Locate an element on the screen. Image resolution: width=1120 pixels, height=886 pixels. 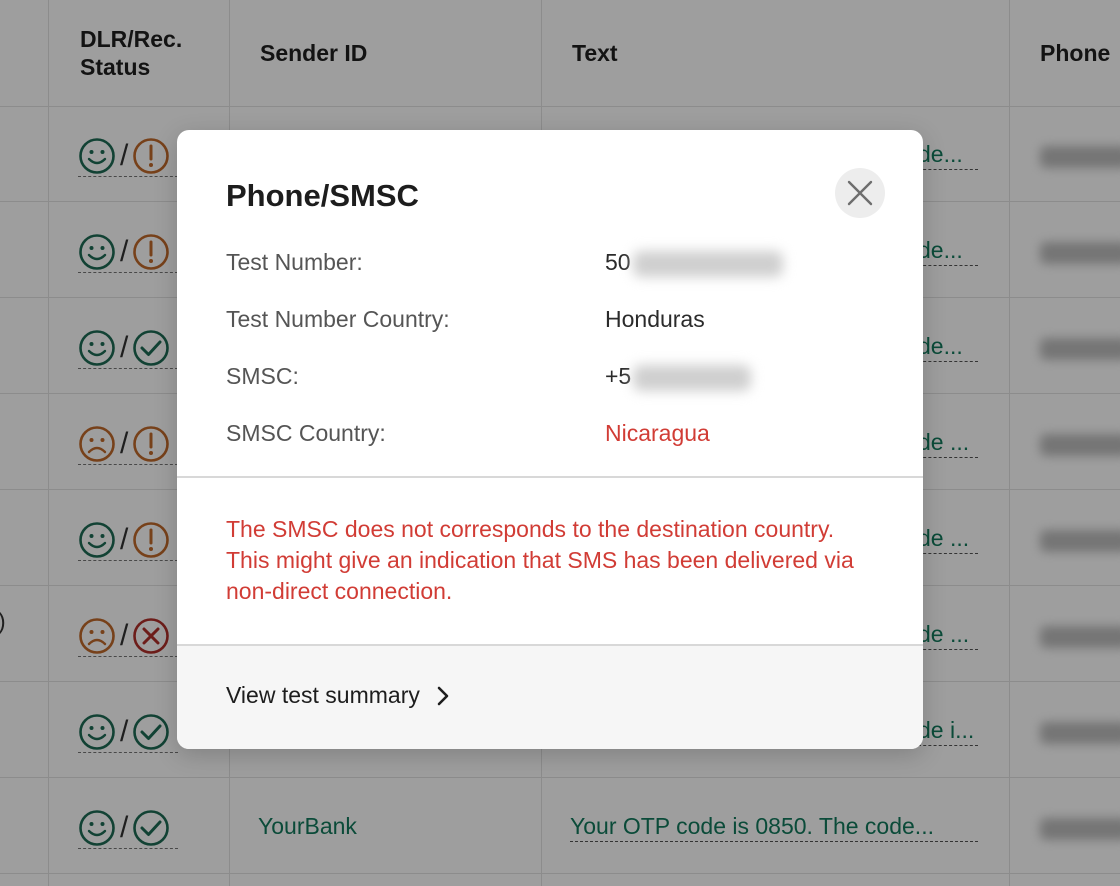
view-test-summary-link: View test summary is located at coordinates (338, 695).